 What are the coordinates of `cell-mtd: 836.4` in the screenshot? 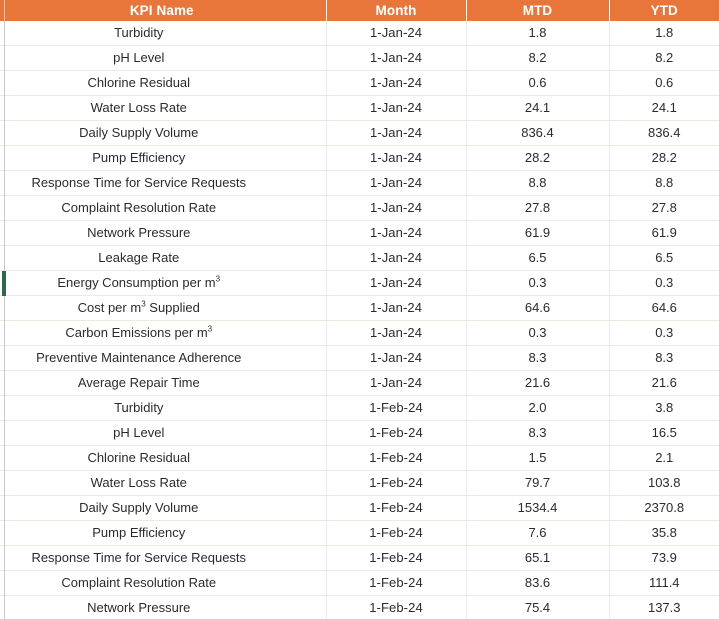 It's located at (538, 133).